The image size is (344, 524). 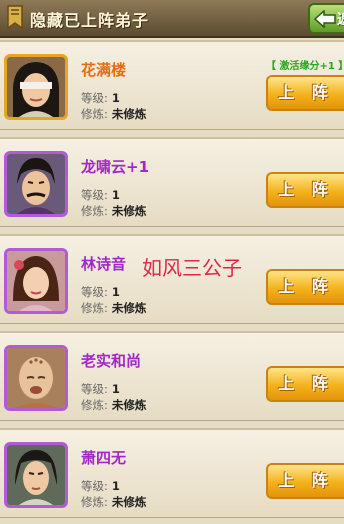 I want to click on header-bar: 隐藏已上阵弟子 返, so click(x=172, y=19).